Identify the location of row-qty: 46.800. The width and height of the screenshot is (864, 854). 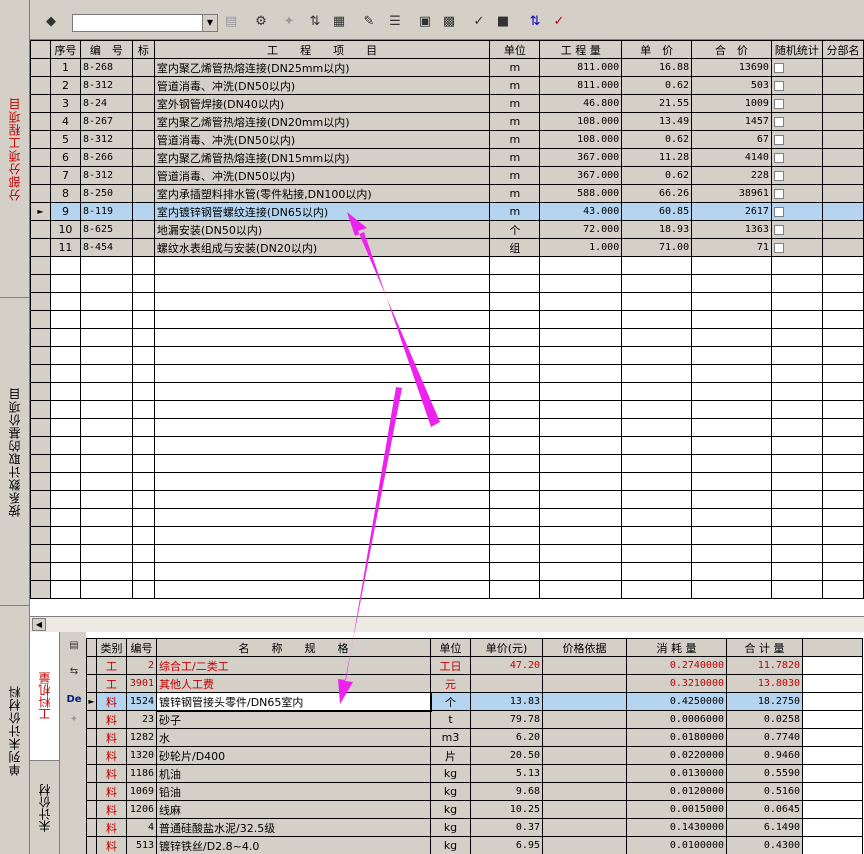
(581, 103).